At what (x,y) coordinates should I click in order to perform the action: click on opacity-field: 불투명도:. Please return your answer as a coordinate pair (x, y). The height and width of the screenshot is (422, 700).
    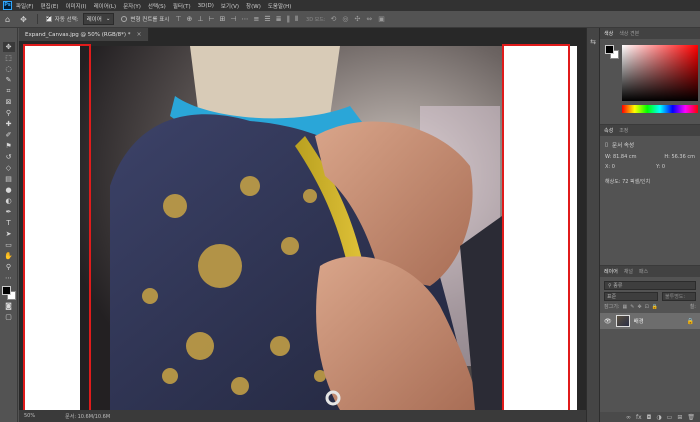
    Looking at the image, I should click on (679, 296).